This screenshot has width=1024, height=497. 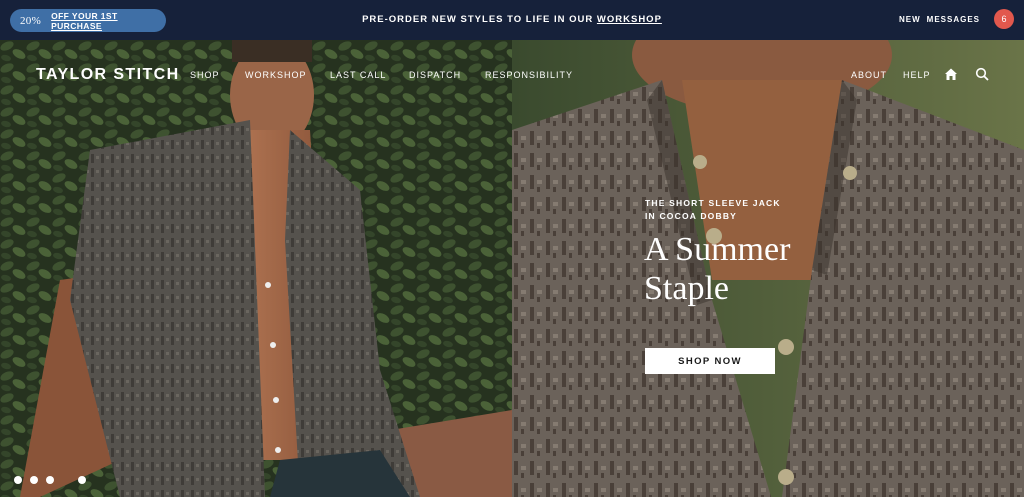 I want to click on shop-now-button: SHOP NOW, so click(x=710, y=361).